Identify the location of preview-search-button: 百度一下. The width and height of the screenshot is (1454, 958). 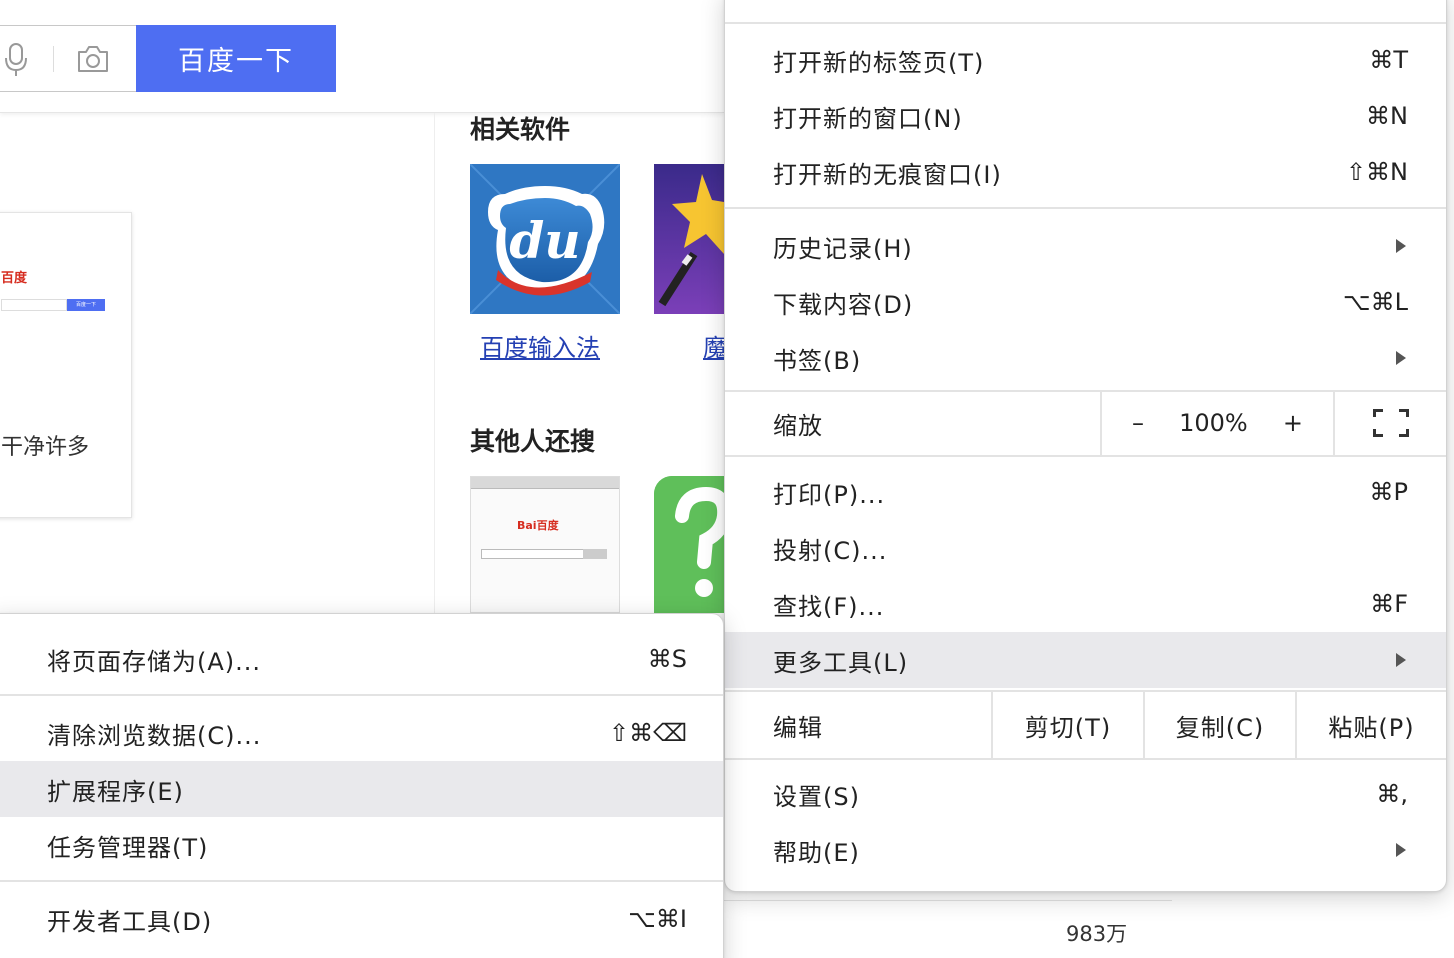
(86, 305).